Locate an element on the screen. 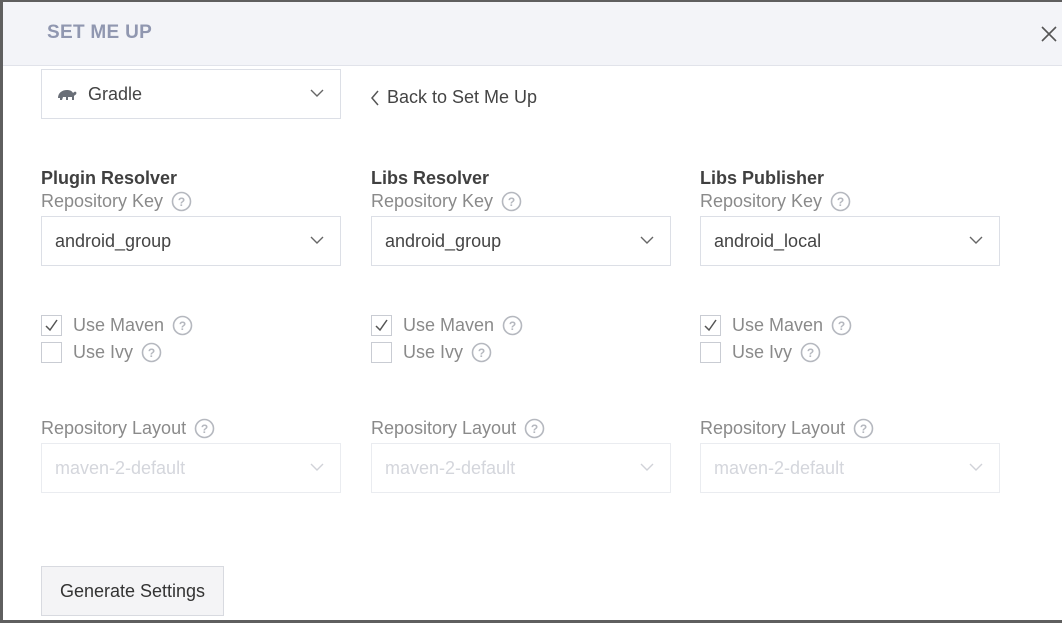  col-title-libs-resolver: Libs Resolver is located at coordinates (430, 178).